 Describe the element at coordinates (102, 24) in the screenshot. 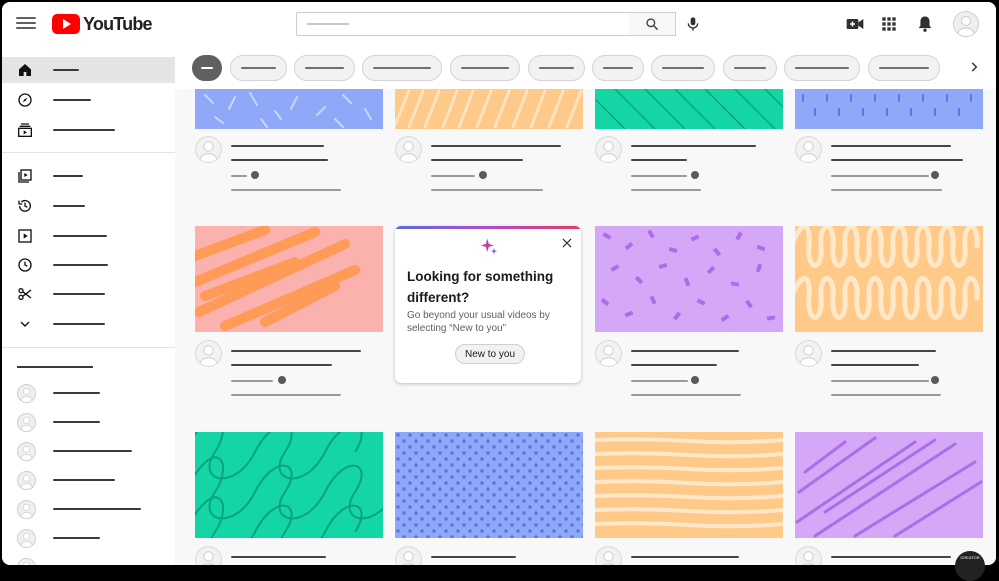

I see `youtube-logo: YouTube` at that location.